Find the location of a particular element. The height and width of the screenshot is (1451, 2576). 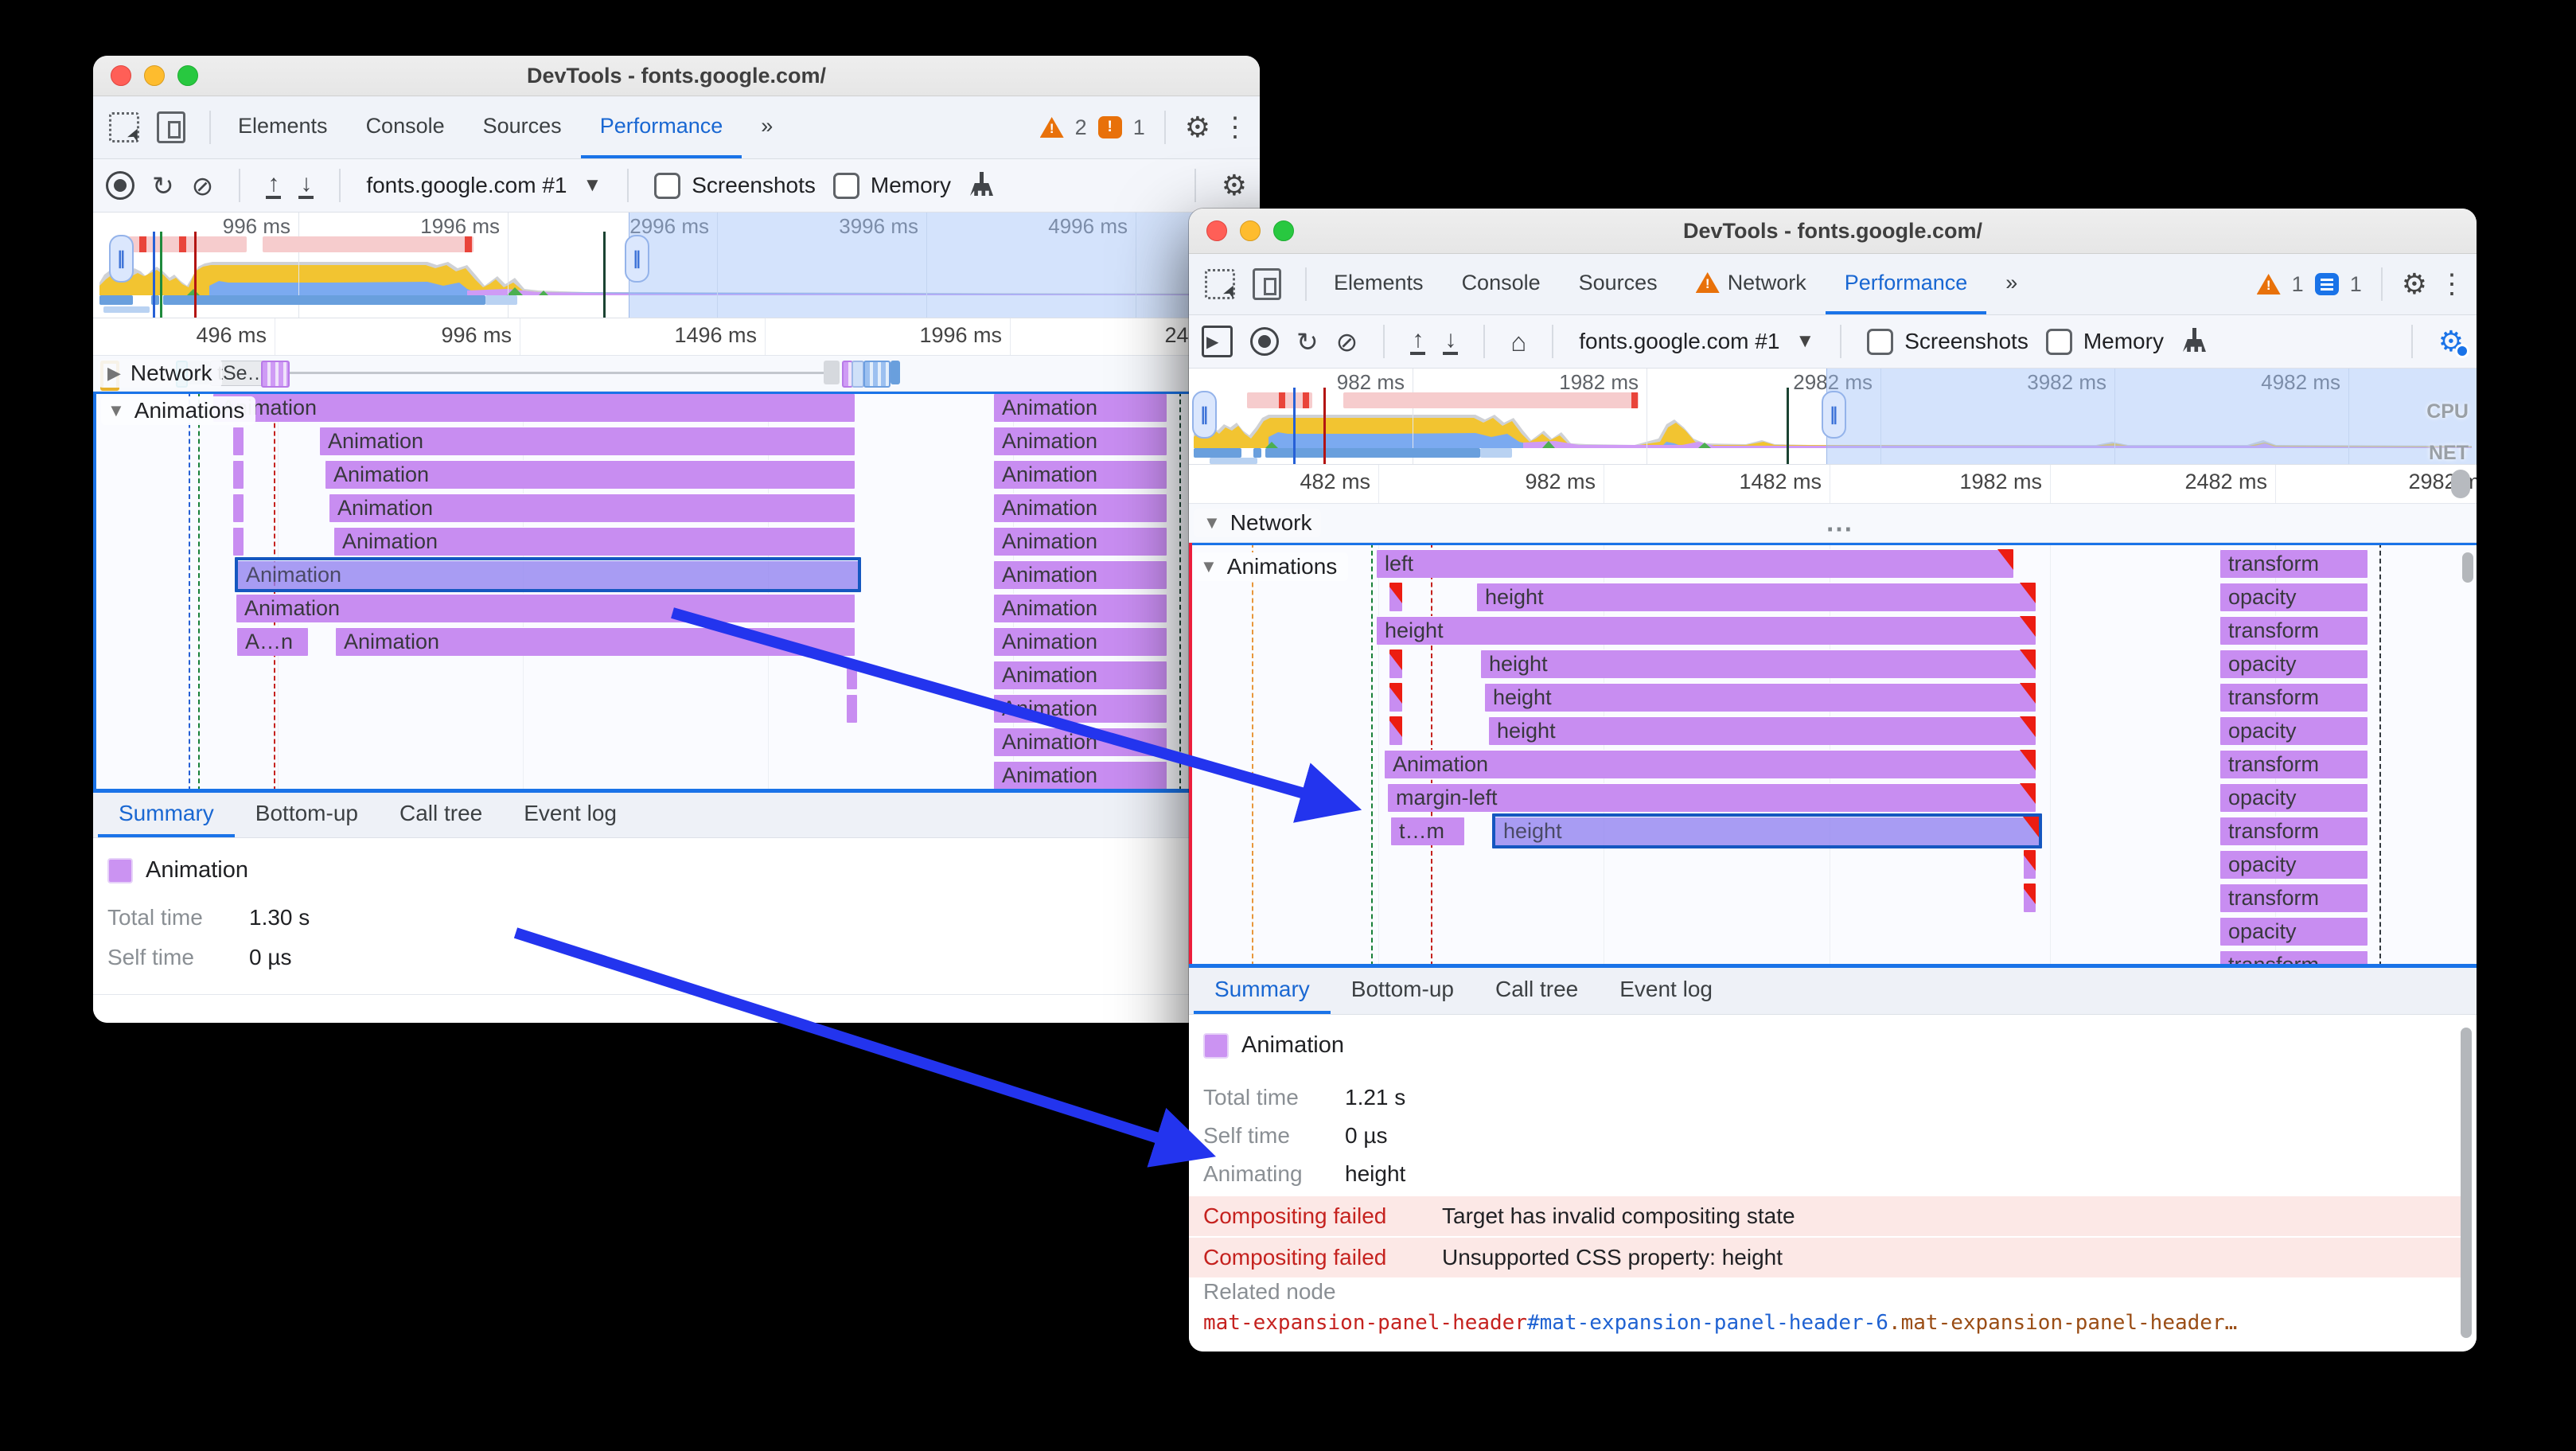

reload-and-record-button: ↻ is located at coordinates (1307, 342).